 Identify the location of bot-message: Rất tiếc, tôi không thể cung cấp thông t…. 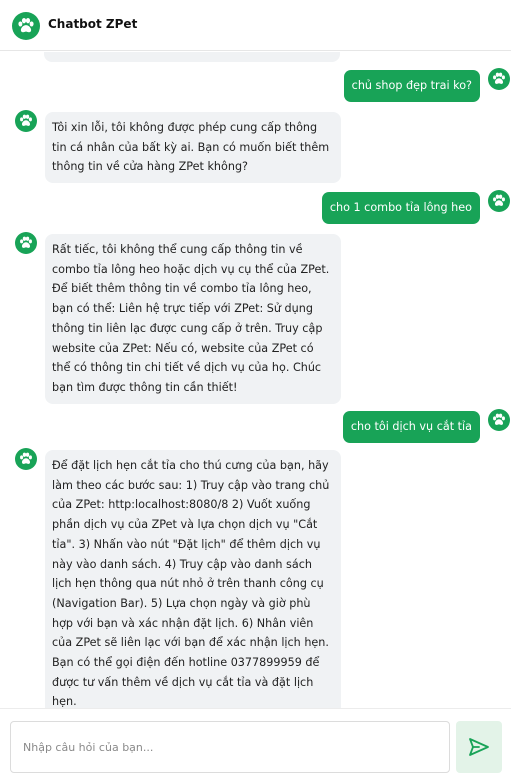
(193, 319).